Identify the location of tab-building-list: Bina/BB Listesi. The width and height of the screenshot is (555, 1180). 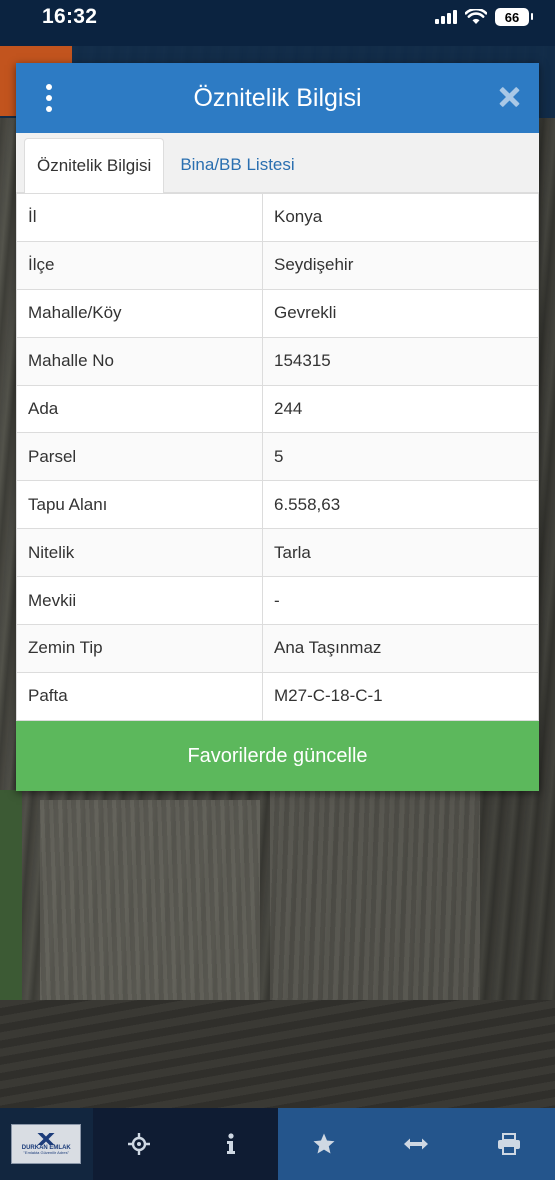
(235, 165).